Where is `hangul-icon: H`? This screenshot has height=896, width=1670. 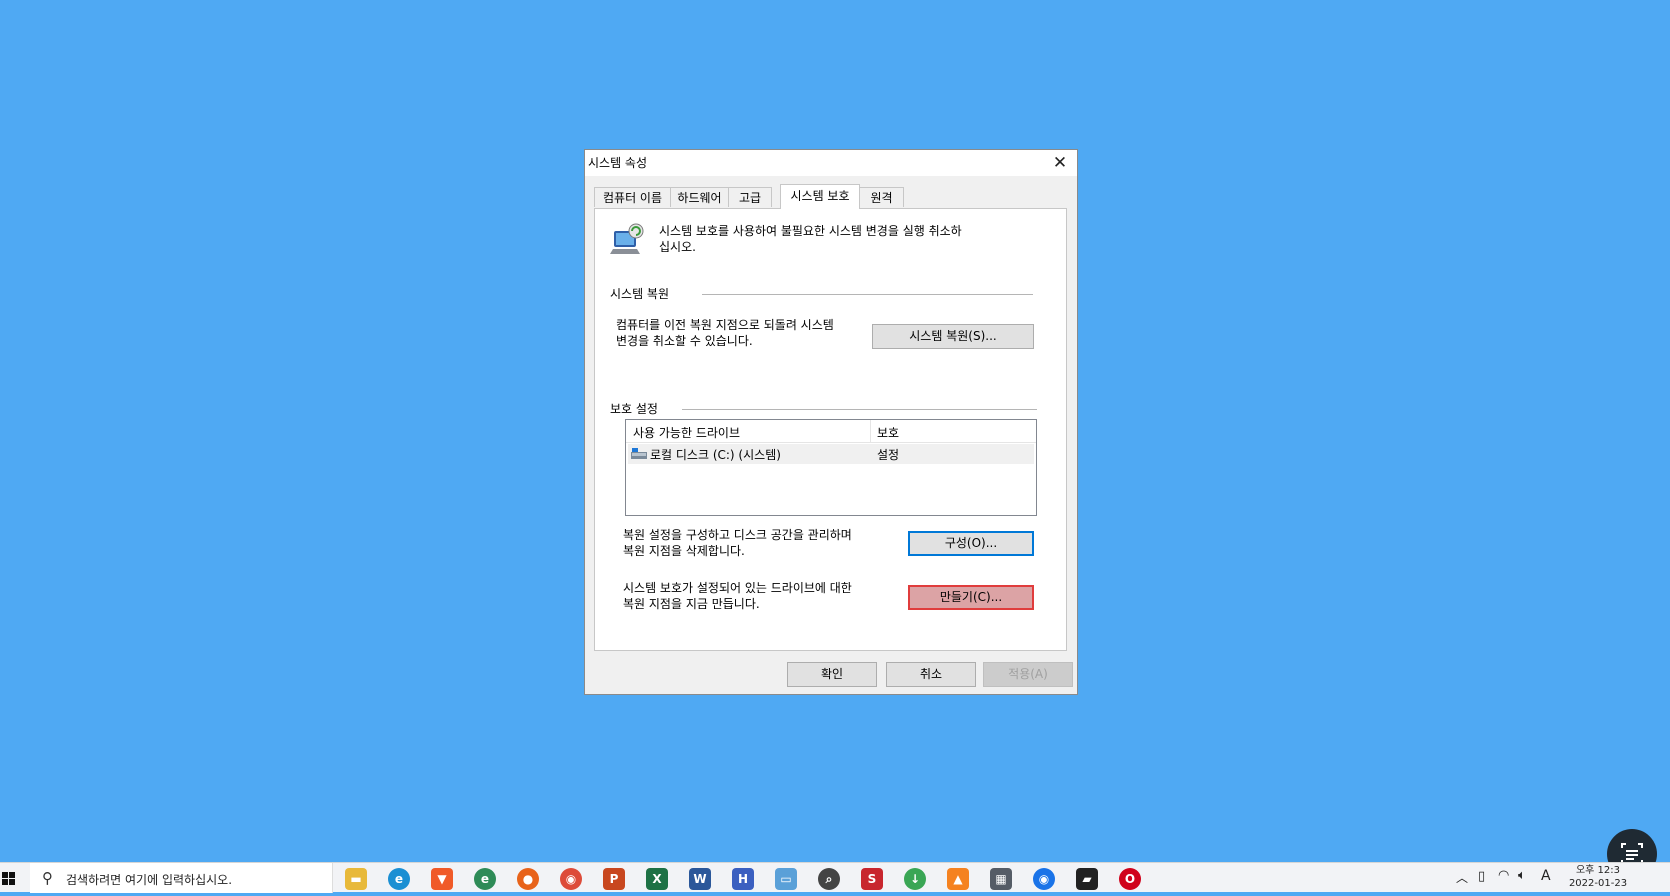 hangul-icon: H is located at coordinates (743, 879).